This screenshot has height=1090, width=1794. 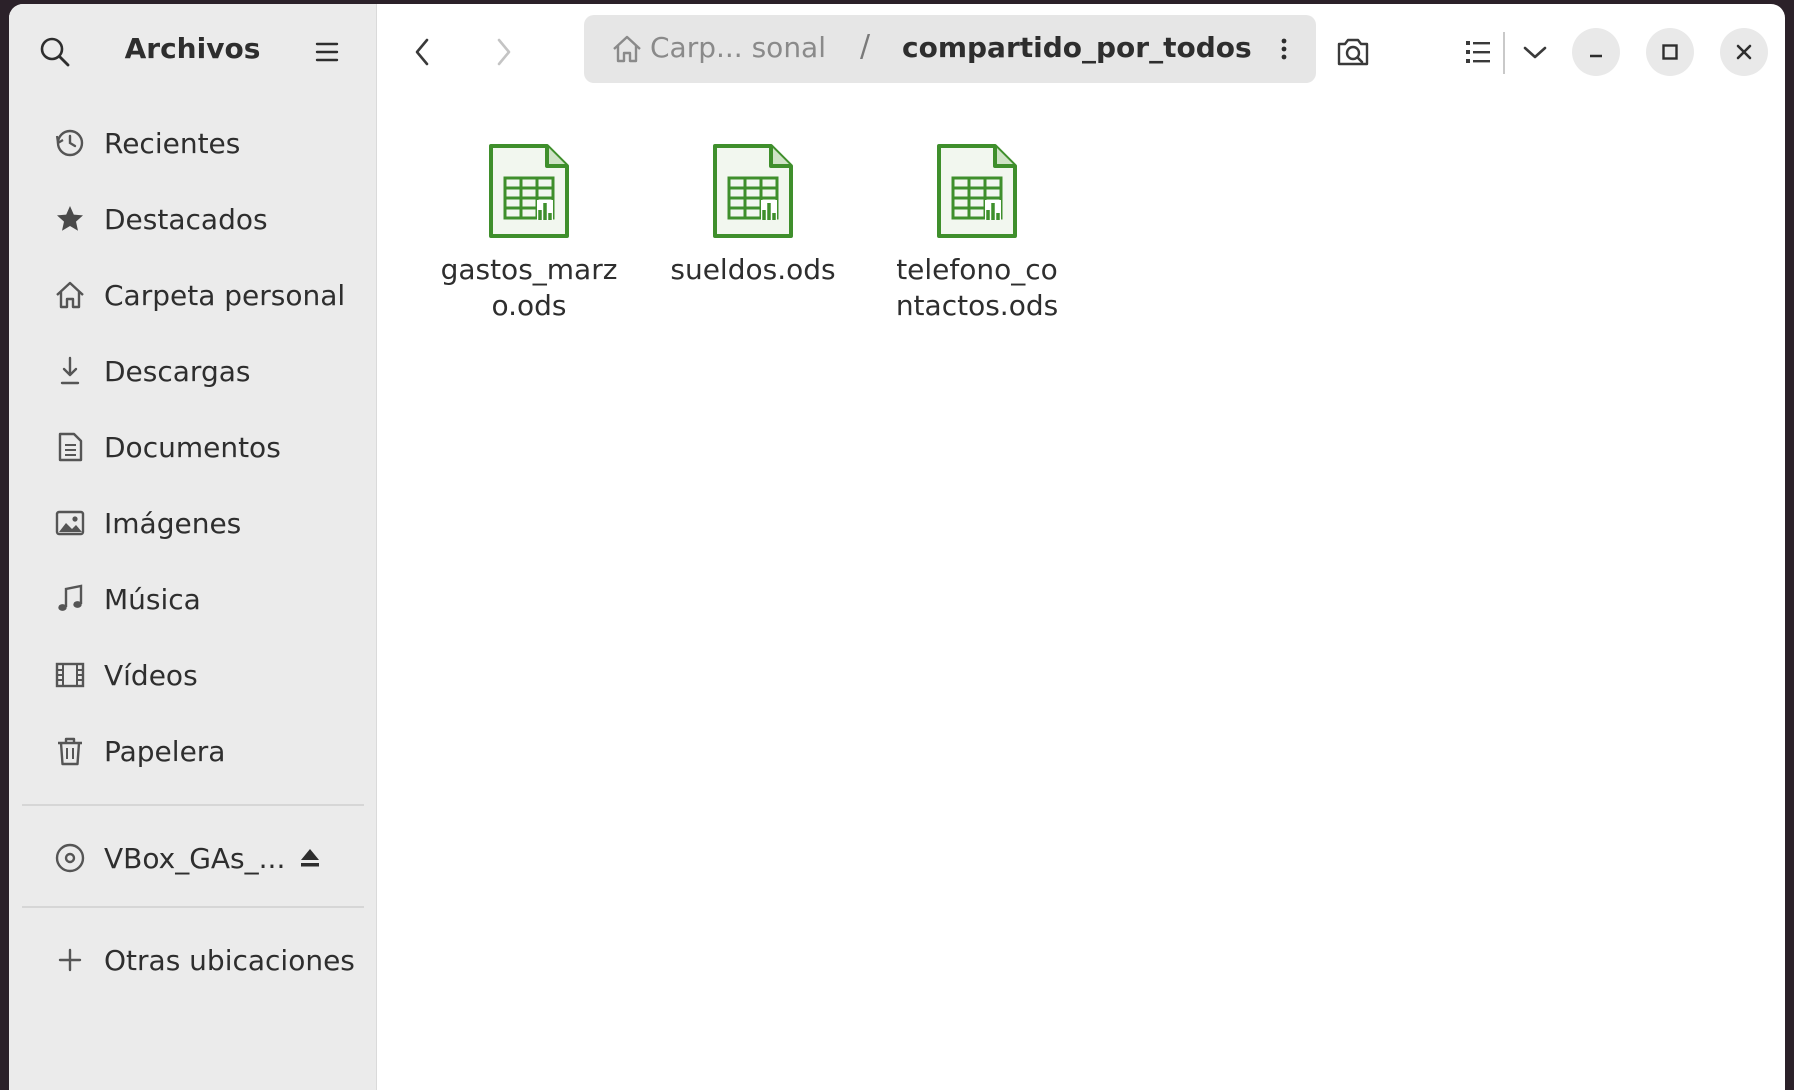 What do you see at coordinates (70, 858) in the screenshot?
I see `disc-icon` at bounding box center [70, 858].